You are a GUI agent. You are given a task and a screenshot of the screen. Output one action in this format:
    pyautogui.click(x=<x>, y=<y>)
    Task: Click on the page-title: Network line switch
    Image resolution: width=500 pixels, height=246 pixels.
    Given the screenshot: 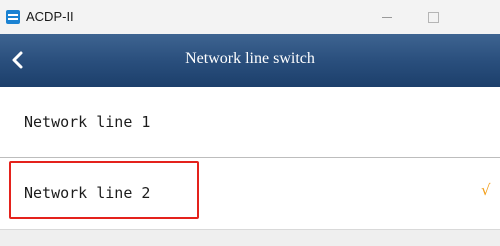 What is the action you would take?
    pyautogui.click(x=250, y=58)
    